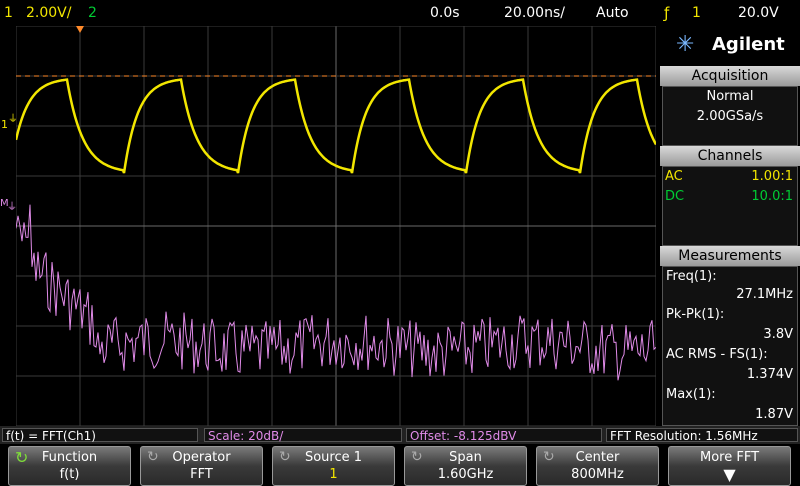 Image resolution: width=800 pixels, height=486 pixels. What do you see at coordinates (764, 294) in the screenshot?
I see `measurement-value: 27.1MHz` at bounding box center [764, 294].